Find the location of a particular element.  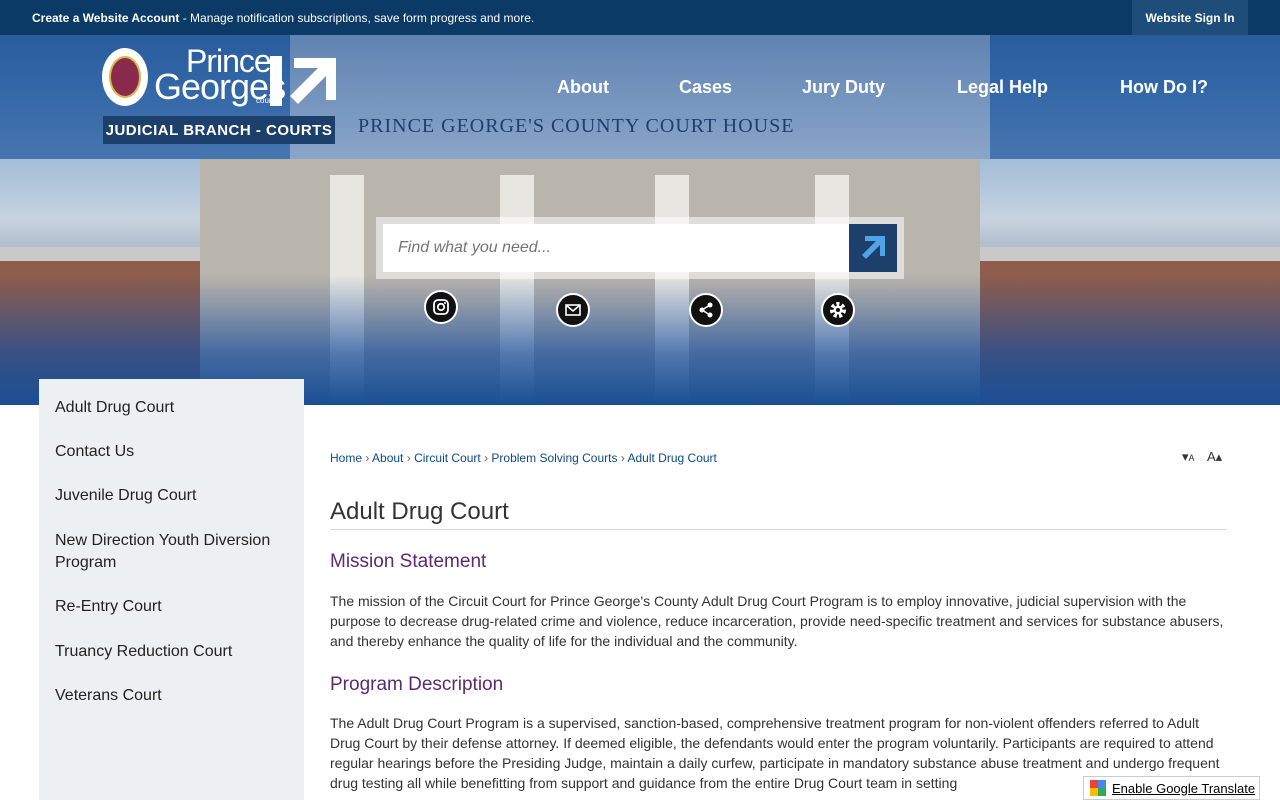

nav-jury-duty: Jury Duty is located at coordinates (843, 87).